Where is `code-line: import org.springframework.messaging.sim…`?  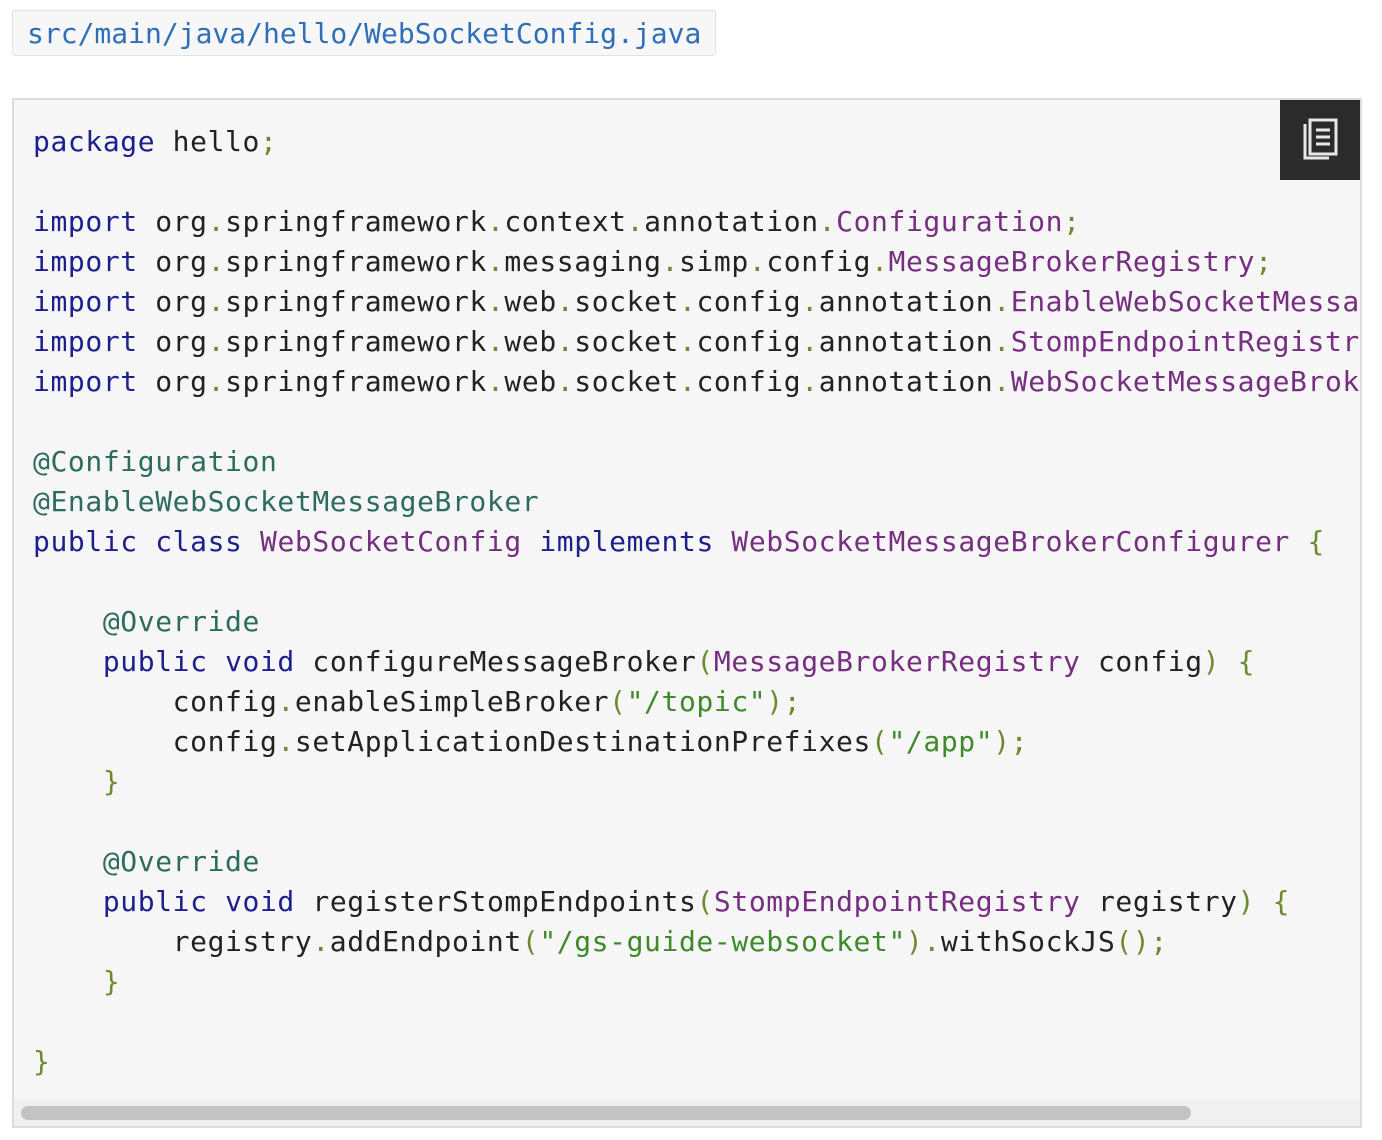
code-line: import org.springframework.messaging.sim… is located at coordinates (696, 262).